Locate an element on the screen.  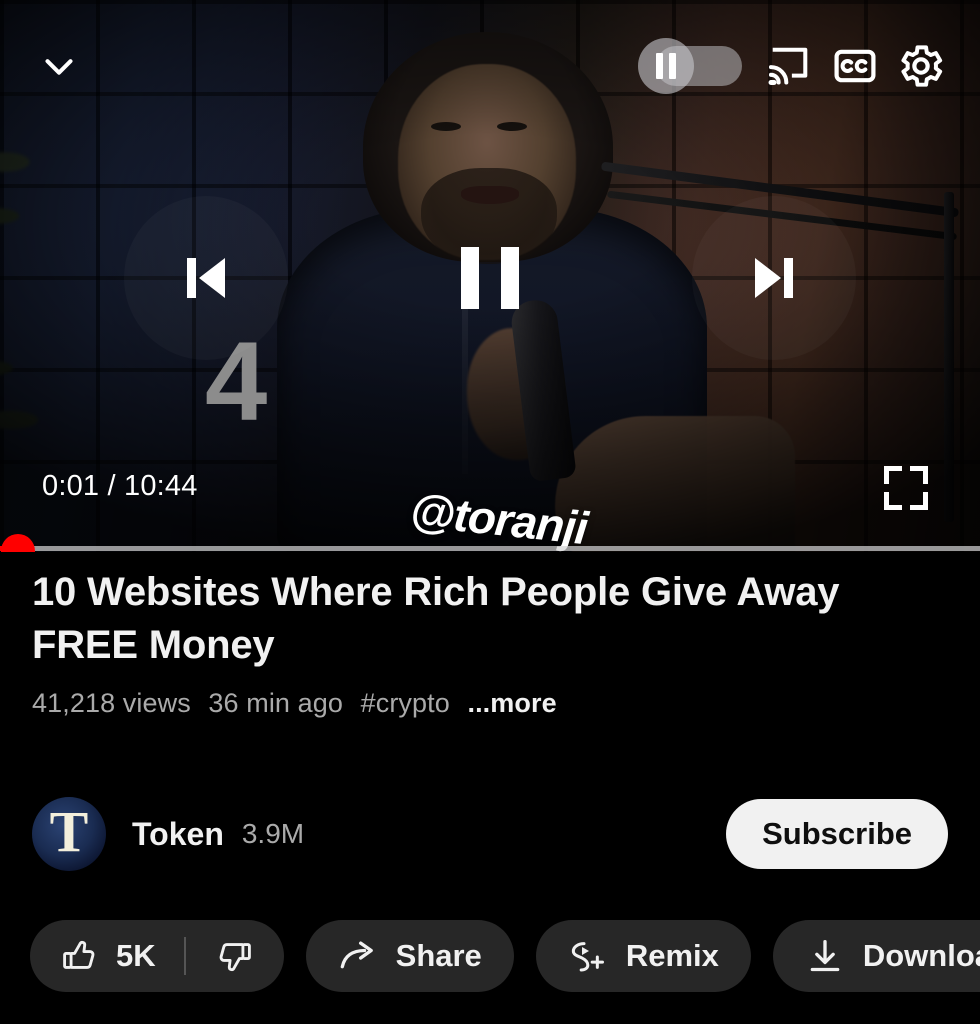
pause-button is located at coordinates (490, 278).